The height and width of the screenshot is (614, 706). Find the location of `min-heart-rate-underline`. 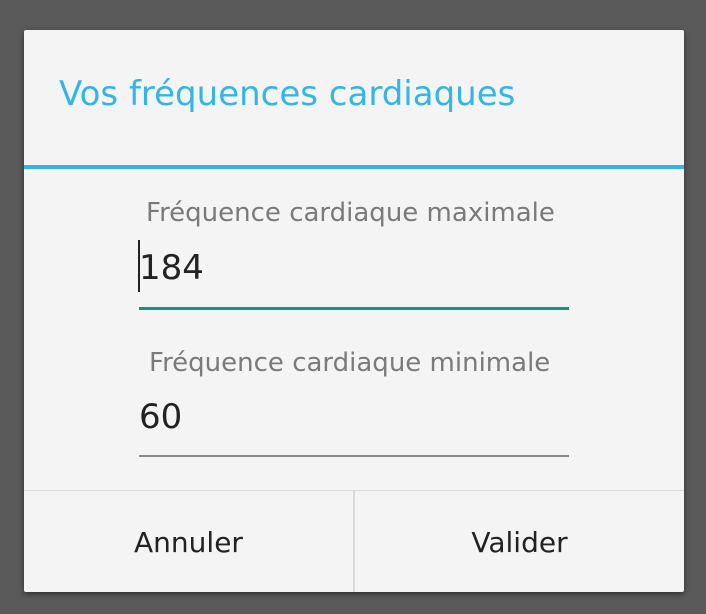

min-heart-rate-underline is located at coordinates (354, 456).